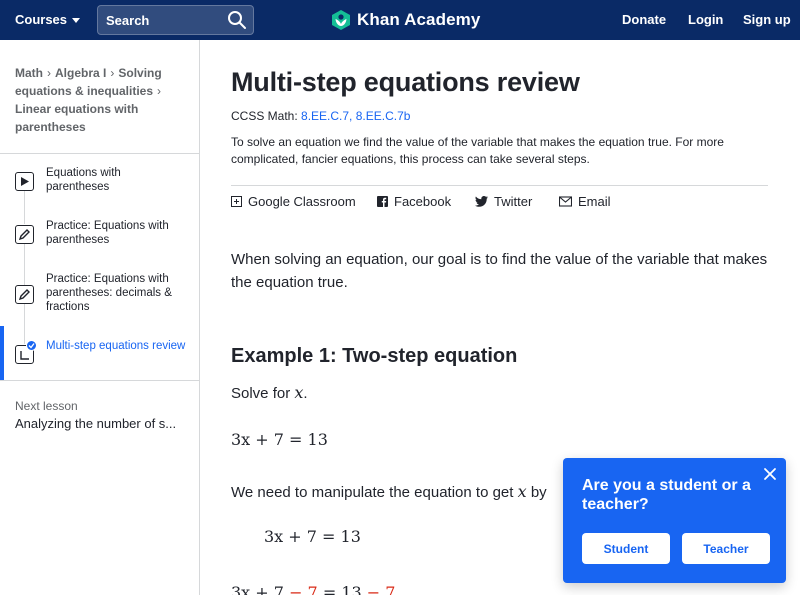  I want to click on sidebar-item-practice-1: Practice: Equations with parentheses, so click(99, 239).